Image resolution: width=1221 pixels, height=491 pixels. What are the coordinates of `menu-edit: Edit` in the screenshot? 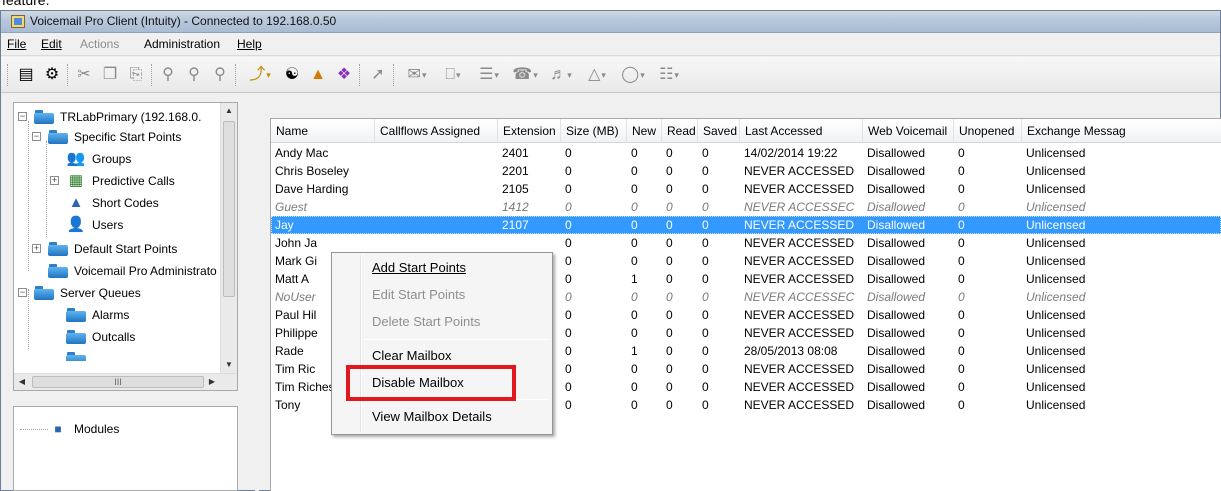 It's located at (51, 44).